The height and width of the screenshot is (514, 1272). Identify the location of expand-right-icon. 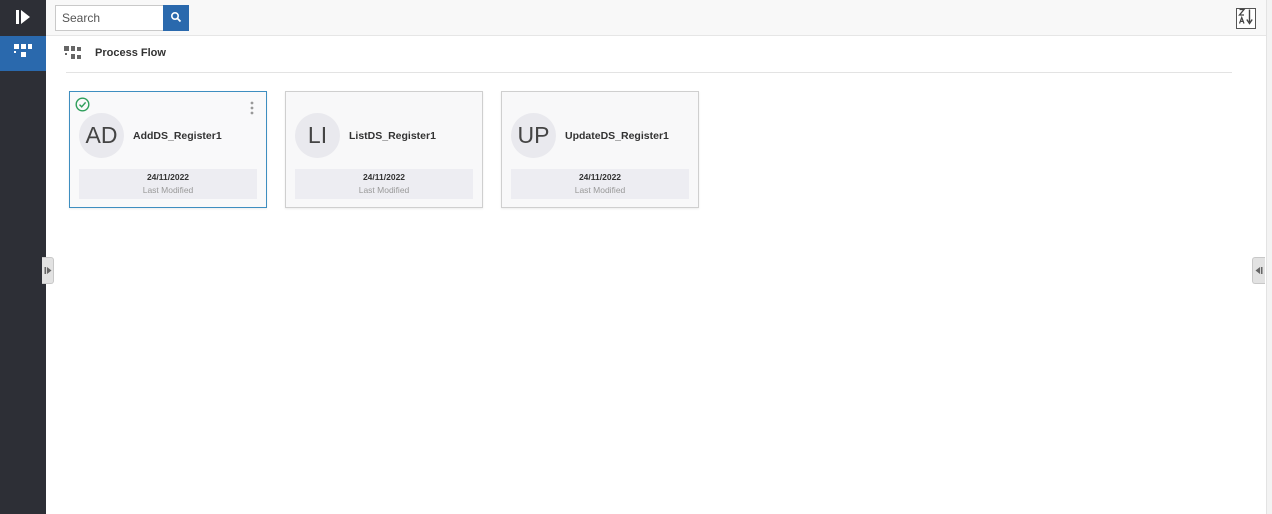
(48, 271).